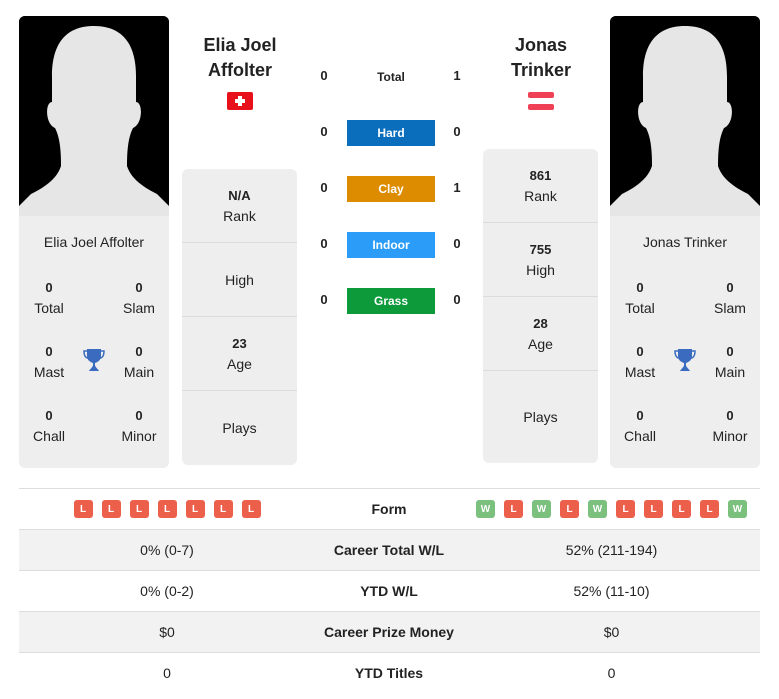  Describe the element at coordinates (611, 673) in the screenshot. I see `player2-ytd-titles: 0` at that location.